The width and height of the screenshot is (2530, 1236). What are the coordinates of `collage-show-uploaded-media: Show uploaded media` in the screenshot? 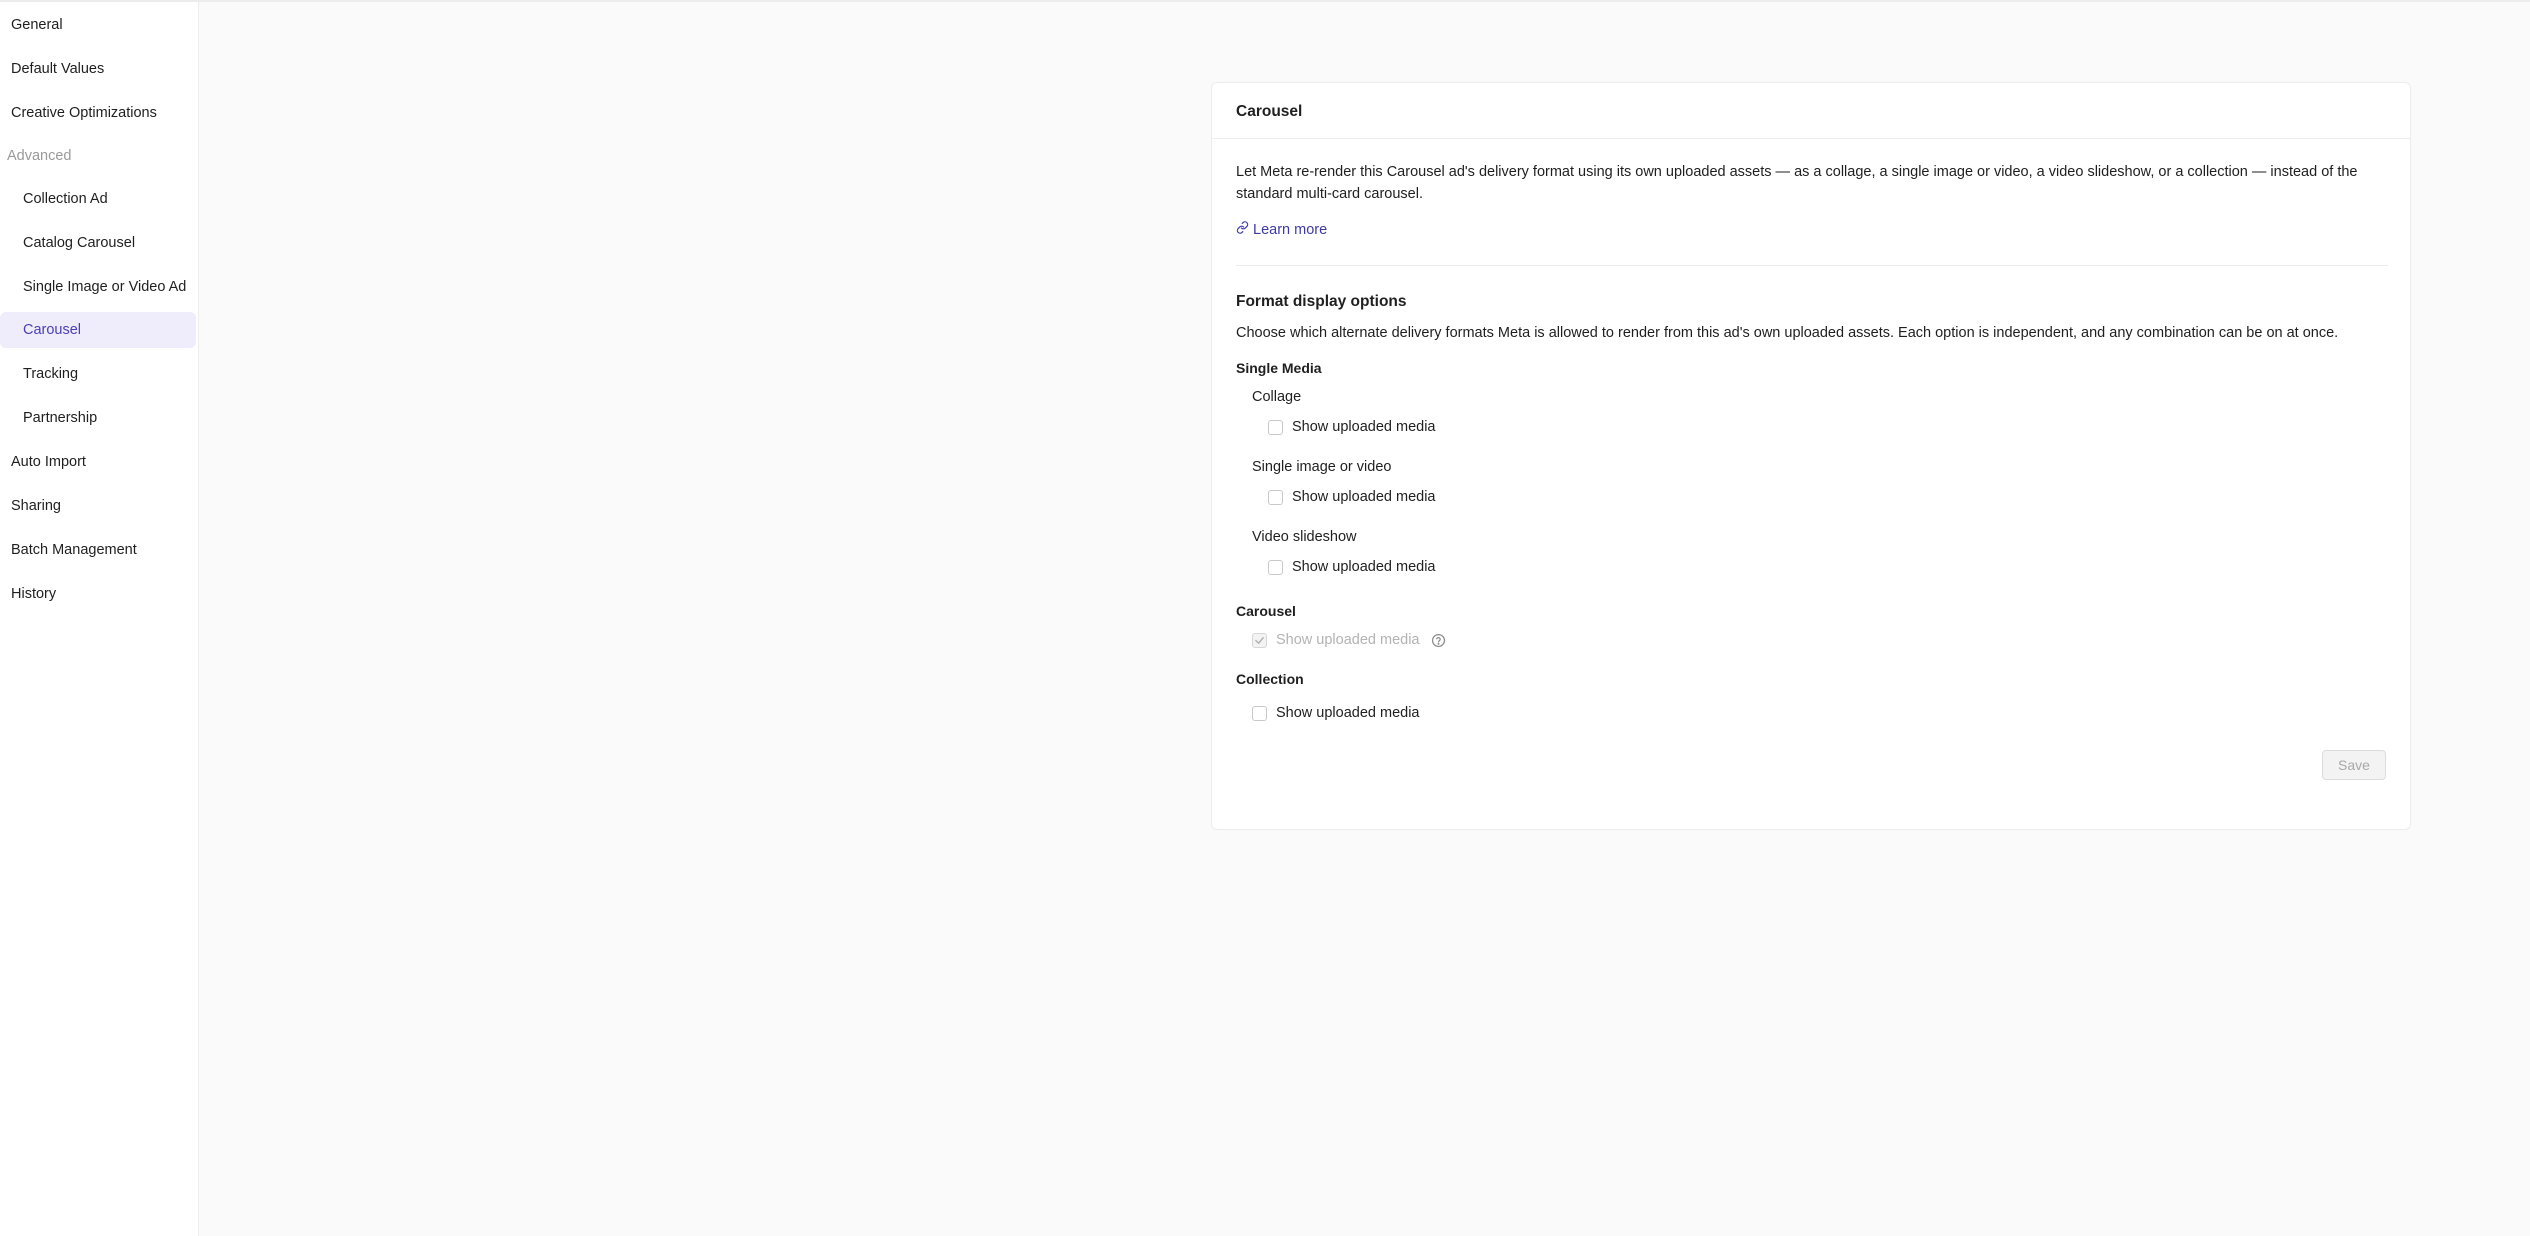 It's located at (1352, 427).